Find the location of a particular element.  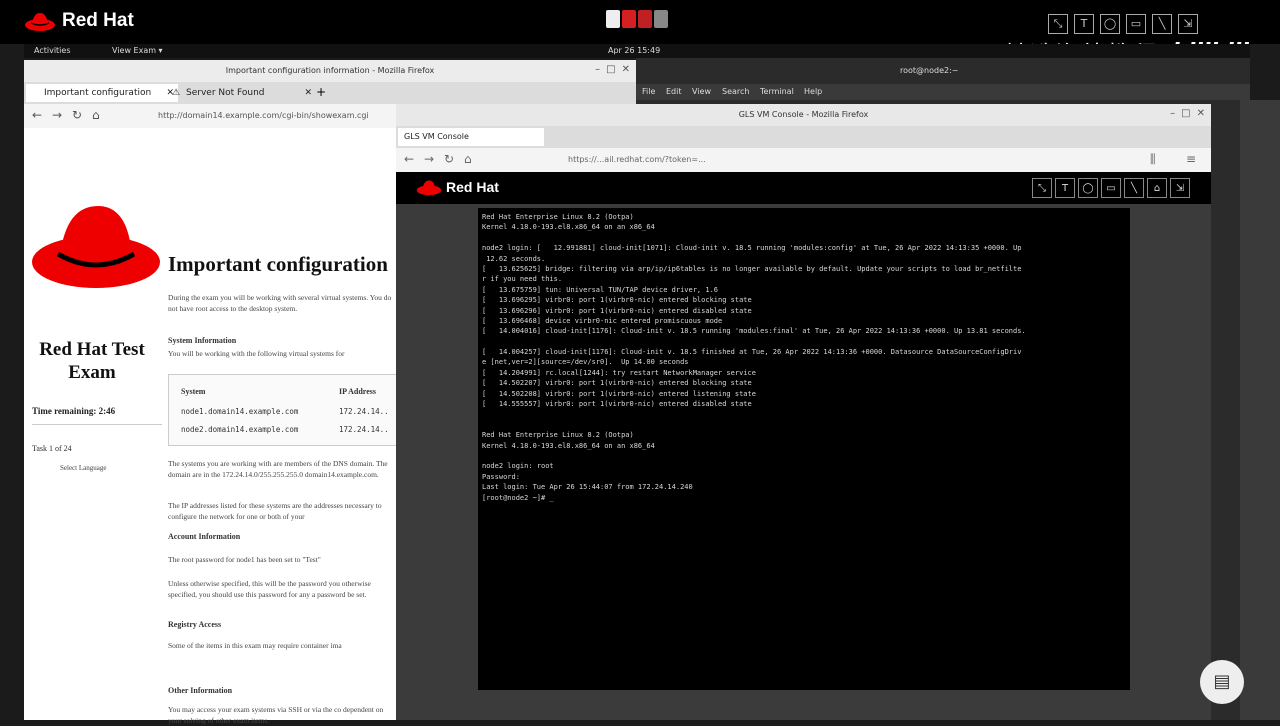

tab-label: Important configuration is located at coordinates (98, 93).